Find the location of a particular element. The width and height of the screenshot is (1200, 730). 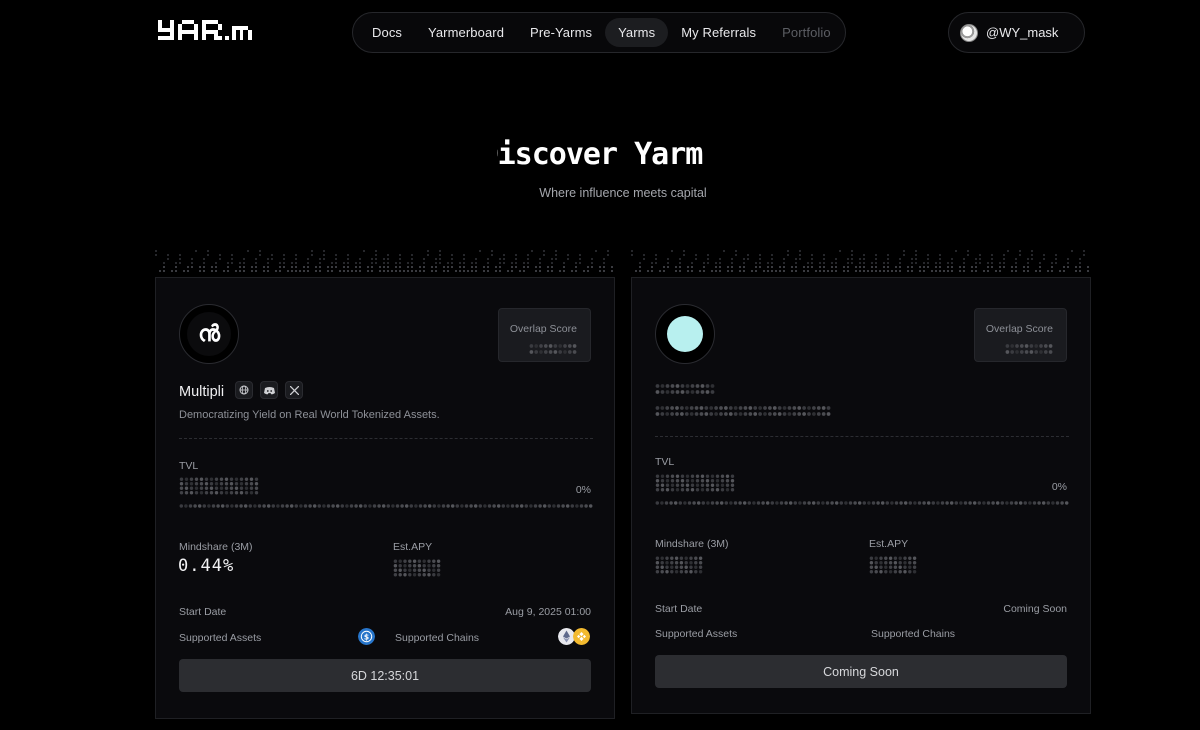

decorative-dots-right is located at coordinates (860, 261).